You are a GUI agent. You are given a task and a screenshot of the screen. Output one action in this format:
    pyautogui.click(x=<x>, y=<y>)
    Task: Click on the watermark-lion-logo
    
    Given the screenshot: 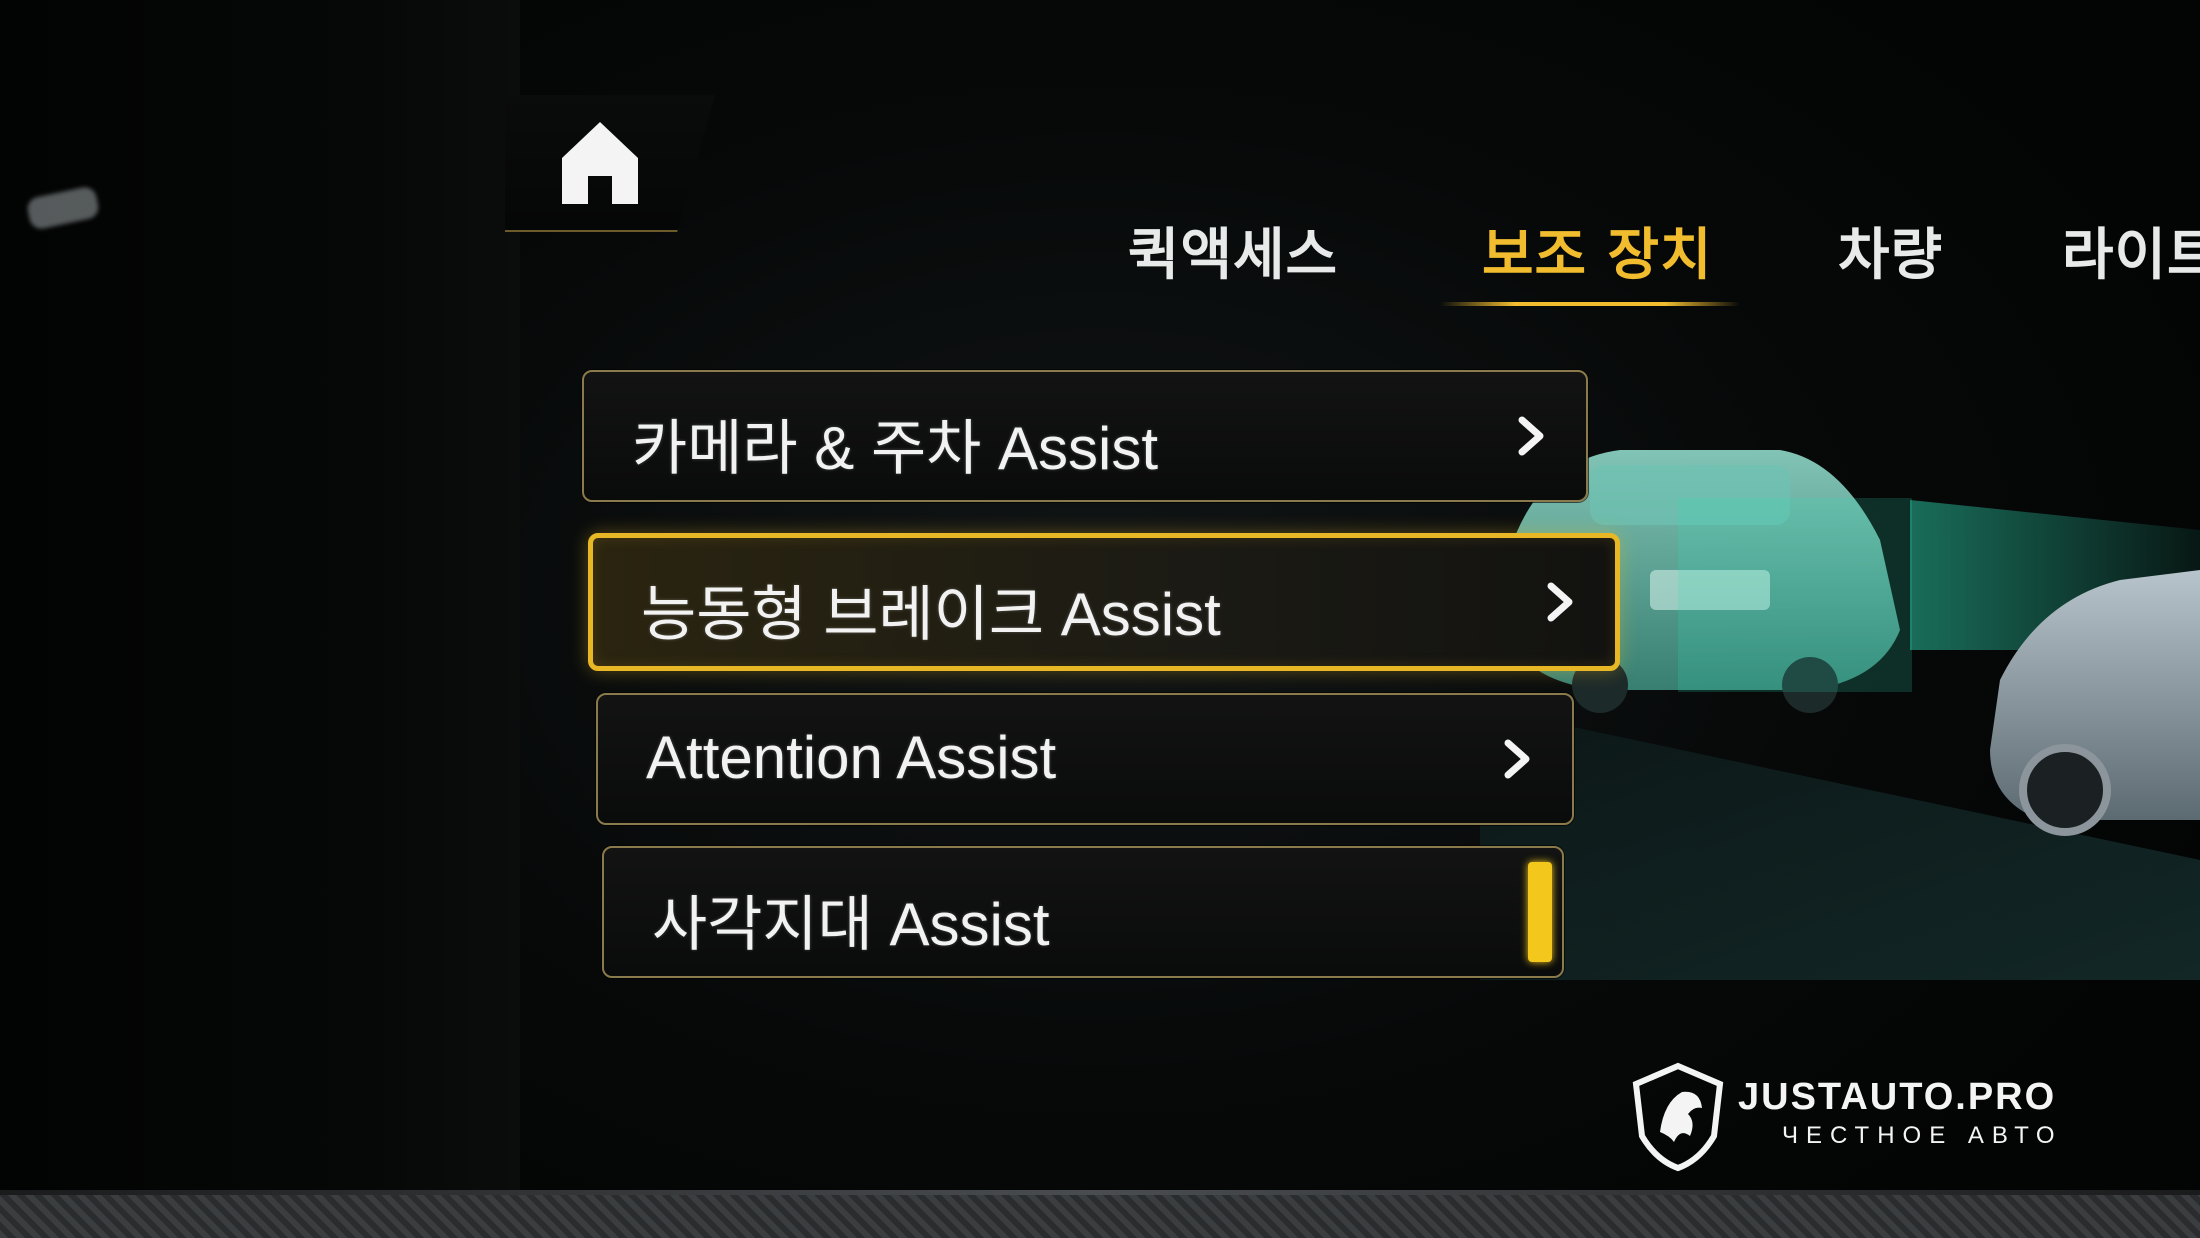 What is the action you would take?
    pyautogui.click(x=1678, y=1117)
    